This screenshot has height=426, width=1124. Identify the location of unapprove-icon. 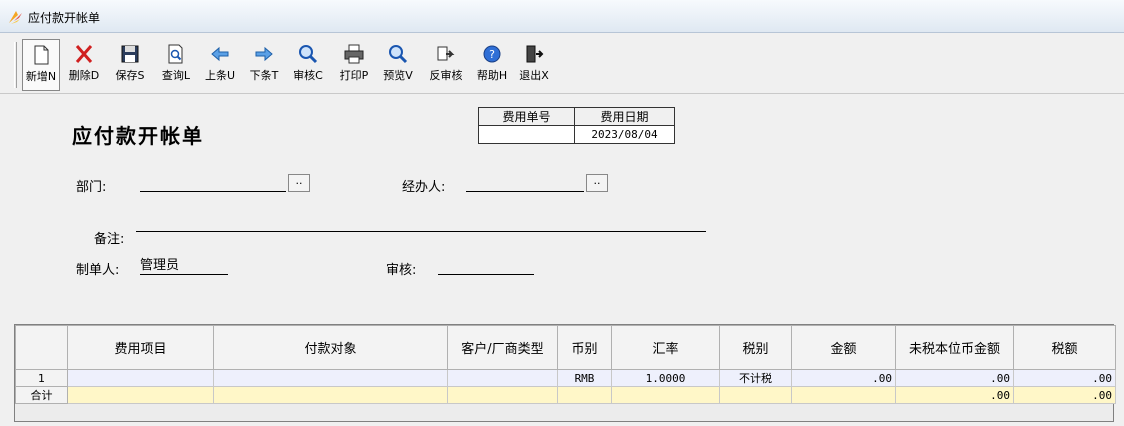
(446, 53).